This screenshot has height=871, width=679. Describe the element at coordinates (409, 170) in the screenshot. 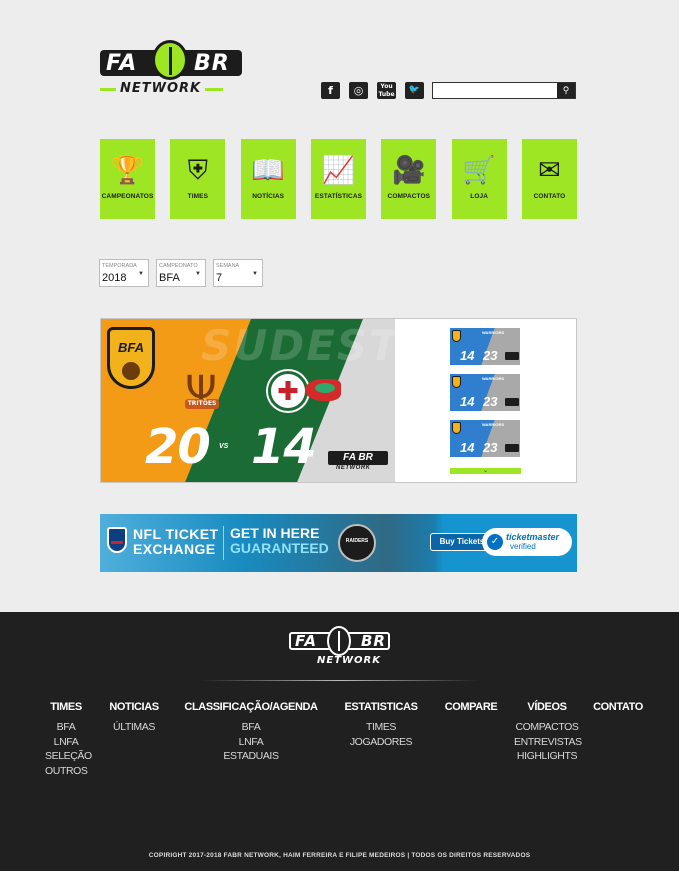

I see `camera-icon: 🎥` at that location.